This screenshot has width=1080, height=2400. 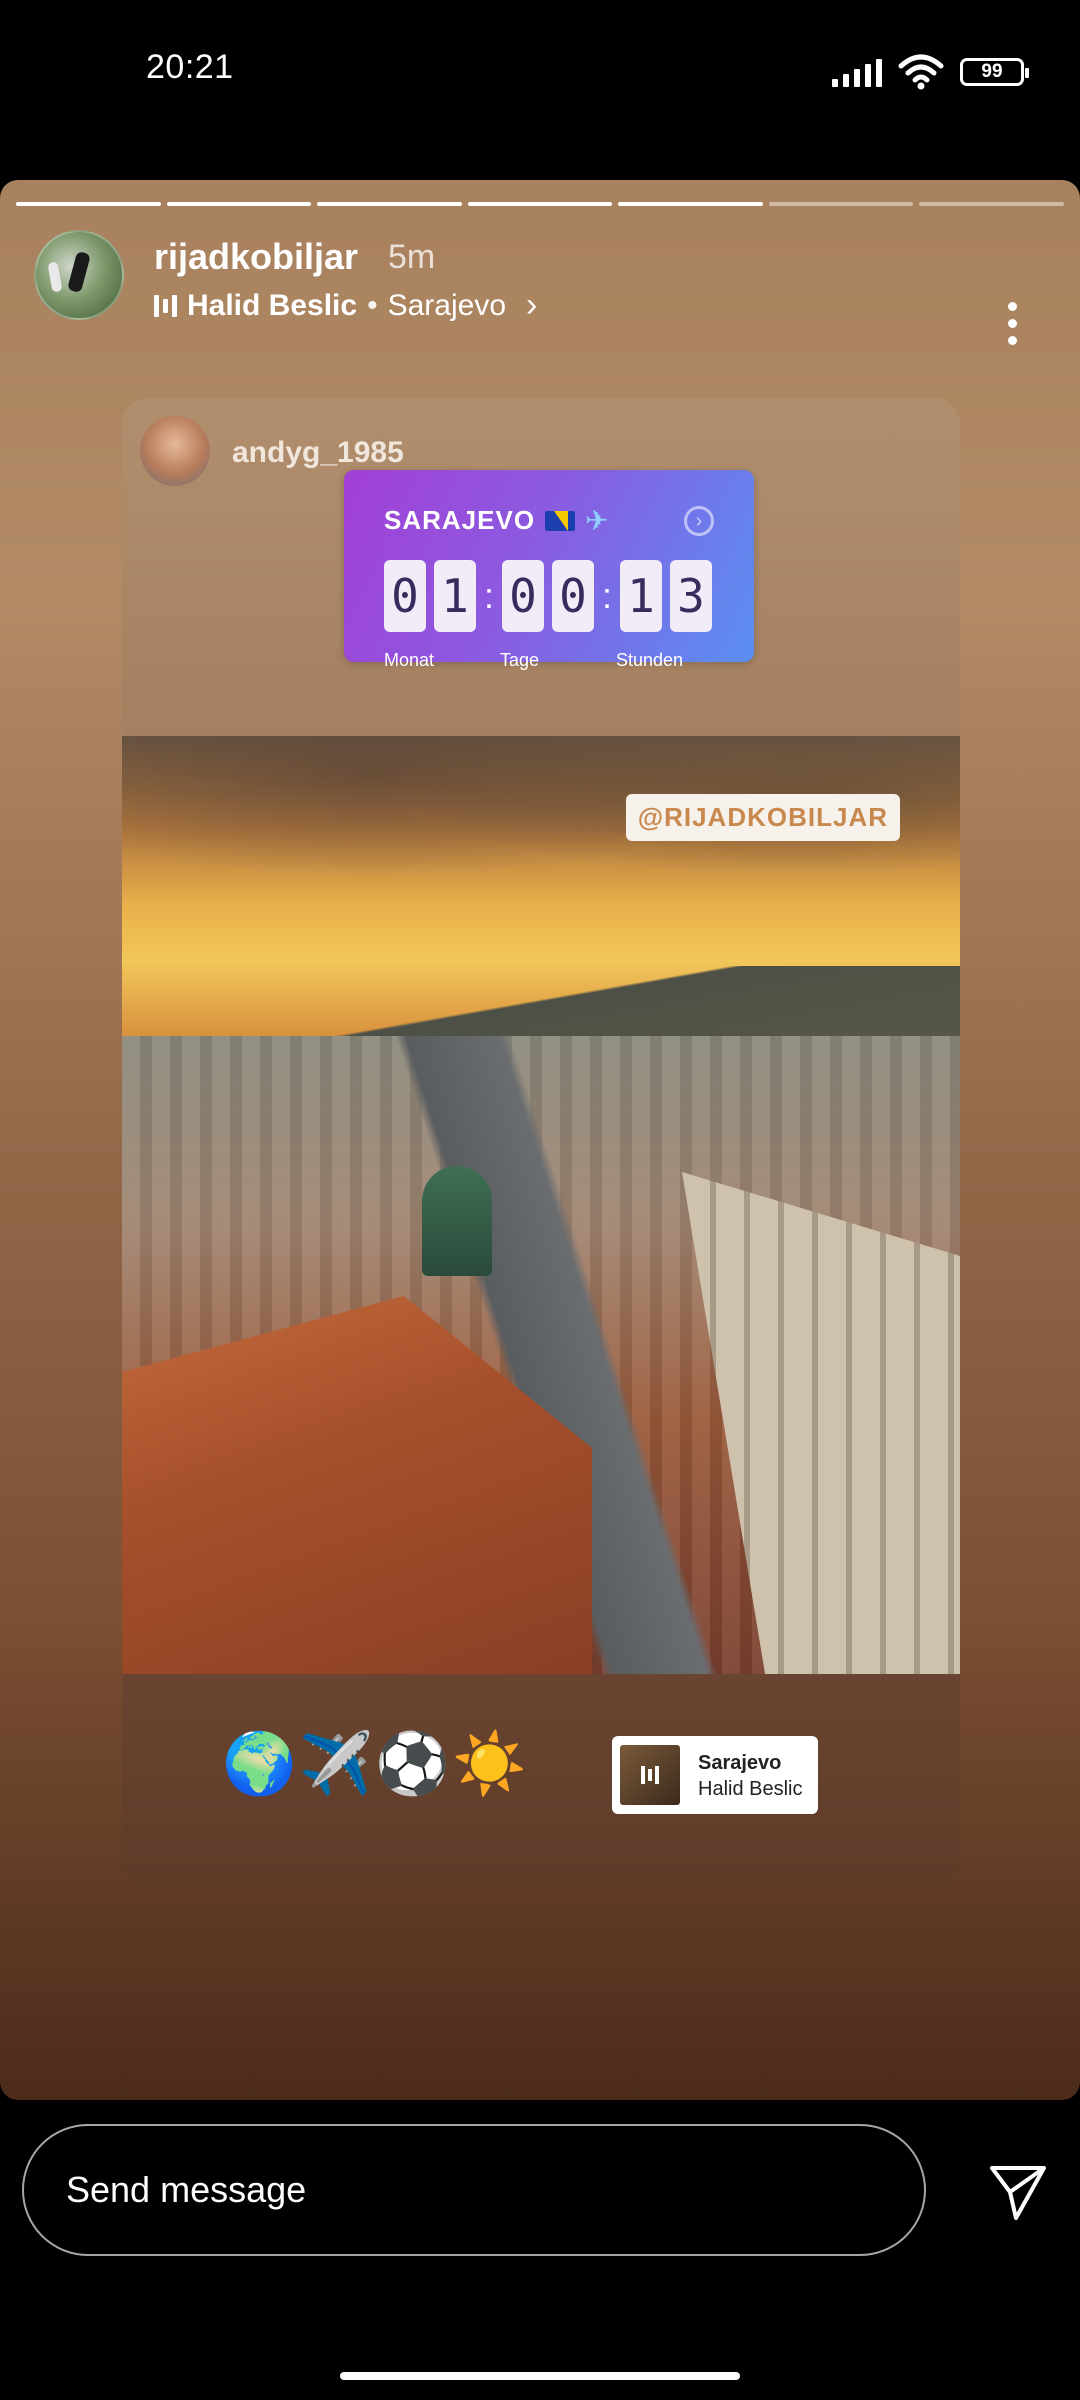 What do you see at coordinates (412, 257) in the screenshot?
I see `story-time-ago: 5m` at bounding box center [412, 257].